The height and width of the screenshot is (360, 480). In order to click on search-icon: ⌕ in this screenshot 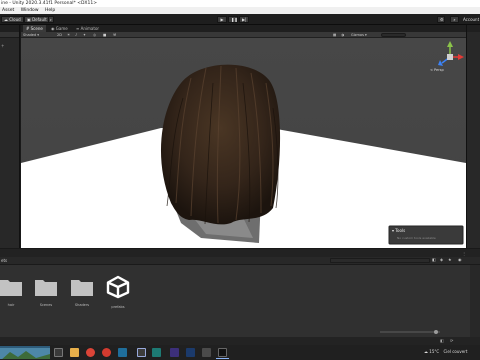, I will do `click(454, 19)`.